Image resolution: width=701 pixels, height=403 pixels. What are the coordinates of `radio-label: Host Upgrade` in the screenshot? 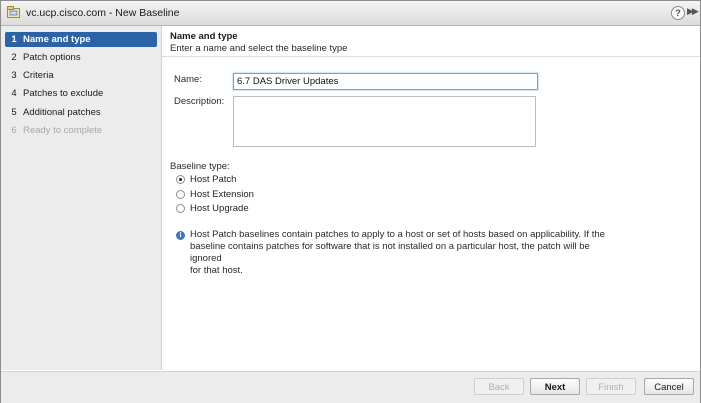 It's located at (219, 208).